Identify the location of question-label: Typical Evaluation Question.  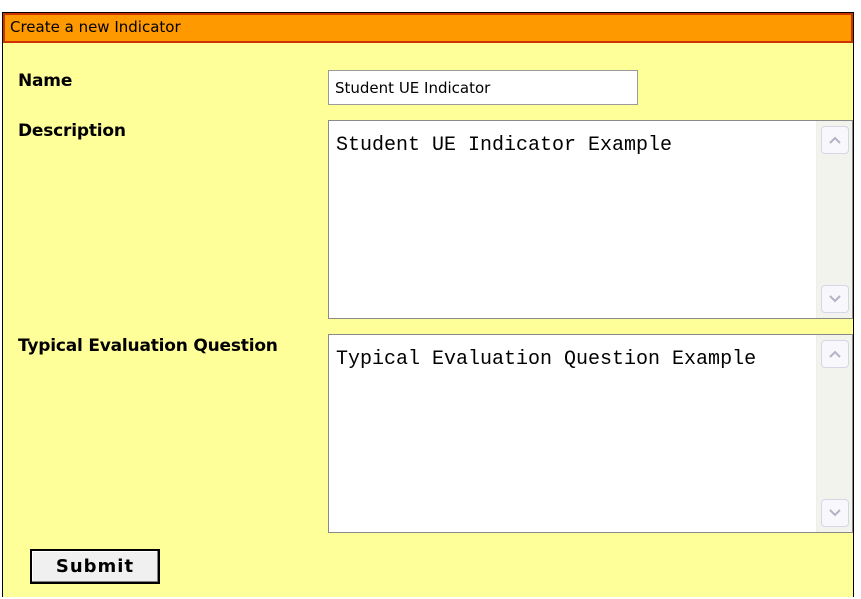
(148, 346).